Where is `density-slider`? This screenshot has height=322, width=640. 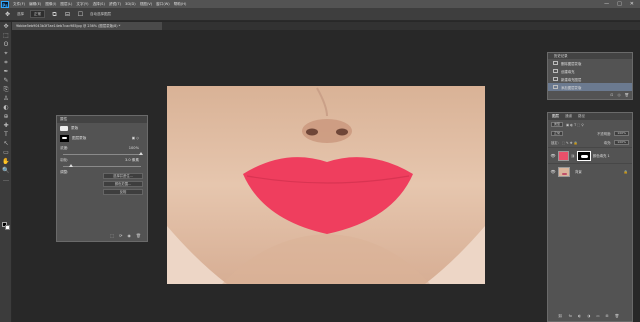
density-slider is located at coordinates (103, 153).